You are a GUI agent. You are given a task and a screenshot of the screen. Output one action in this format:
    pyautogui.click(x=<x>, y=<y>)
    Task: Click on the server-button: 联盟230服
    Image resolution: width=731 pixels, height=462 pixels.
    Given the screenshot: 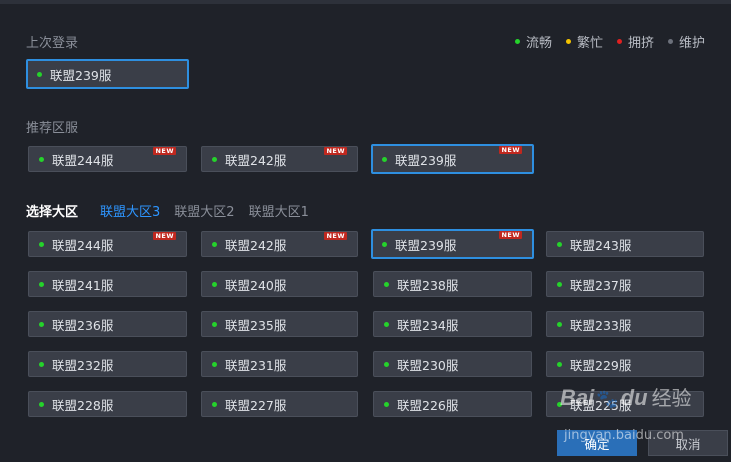 What is the action you would take?
    pyautogui.click(x=452, y=364)
    